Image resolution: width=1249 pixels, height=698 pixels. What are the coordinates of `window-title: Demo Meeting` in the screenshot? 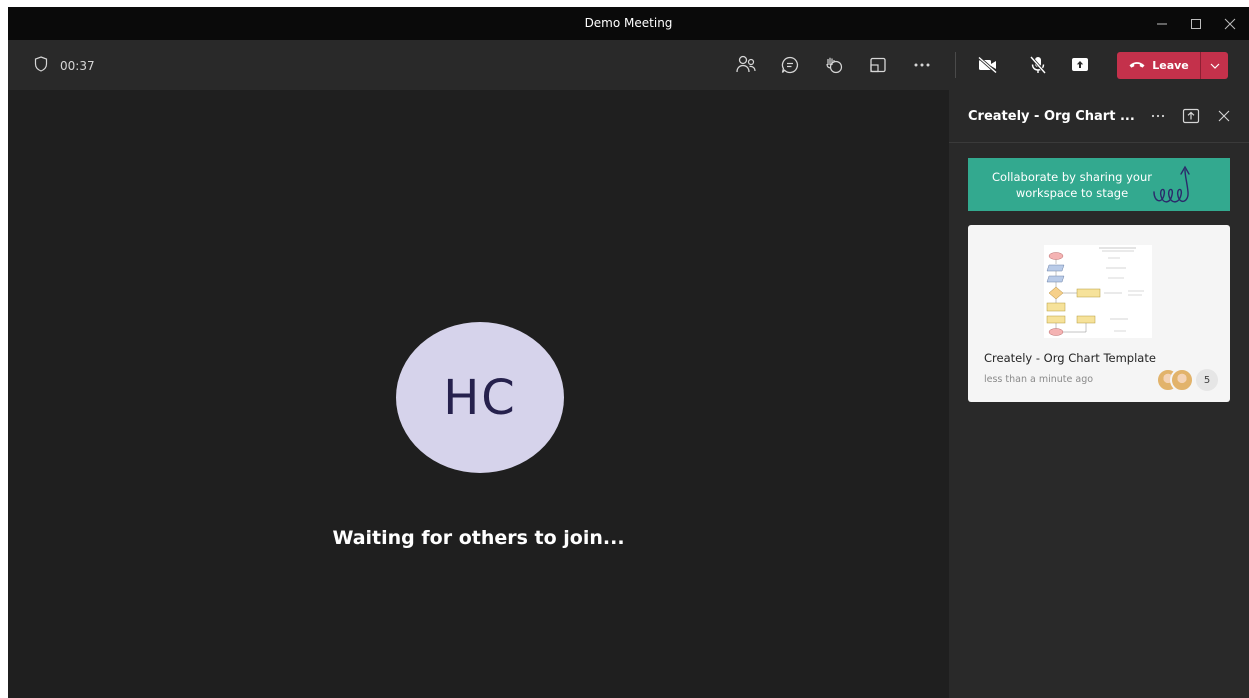 It's located at (628, 23).